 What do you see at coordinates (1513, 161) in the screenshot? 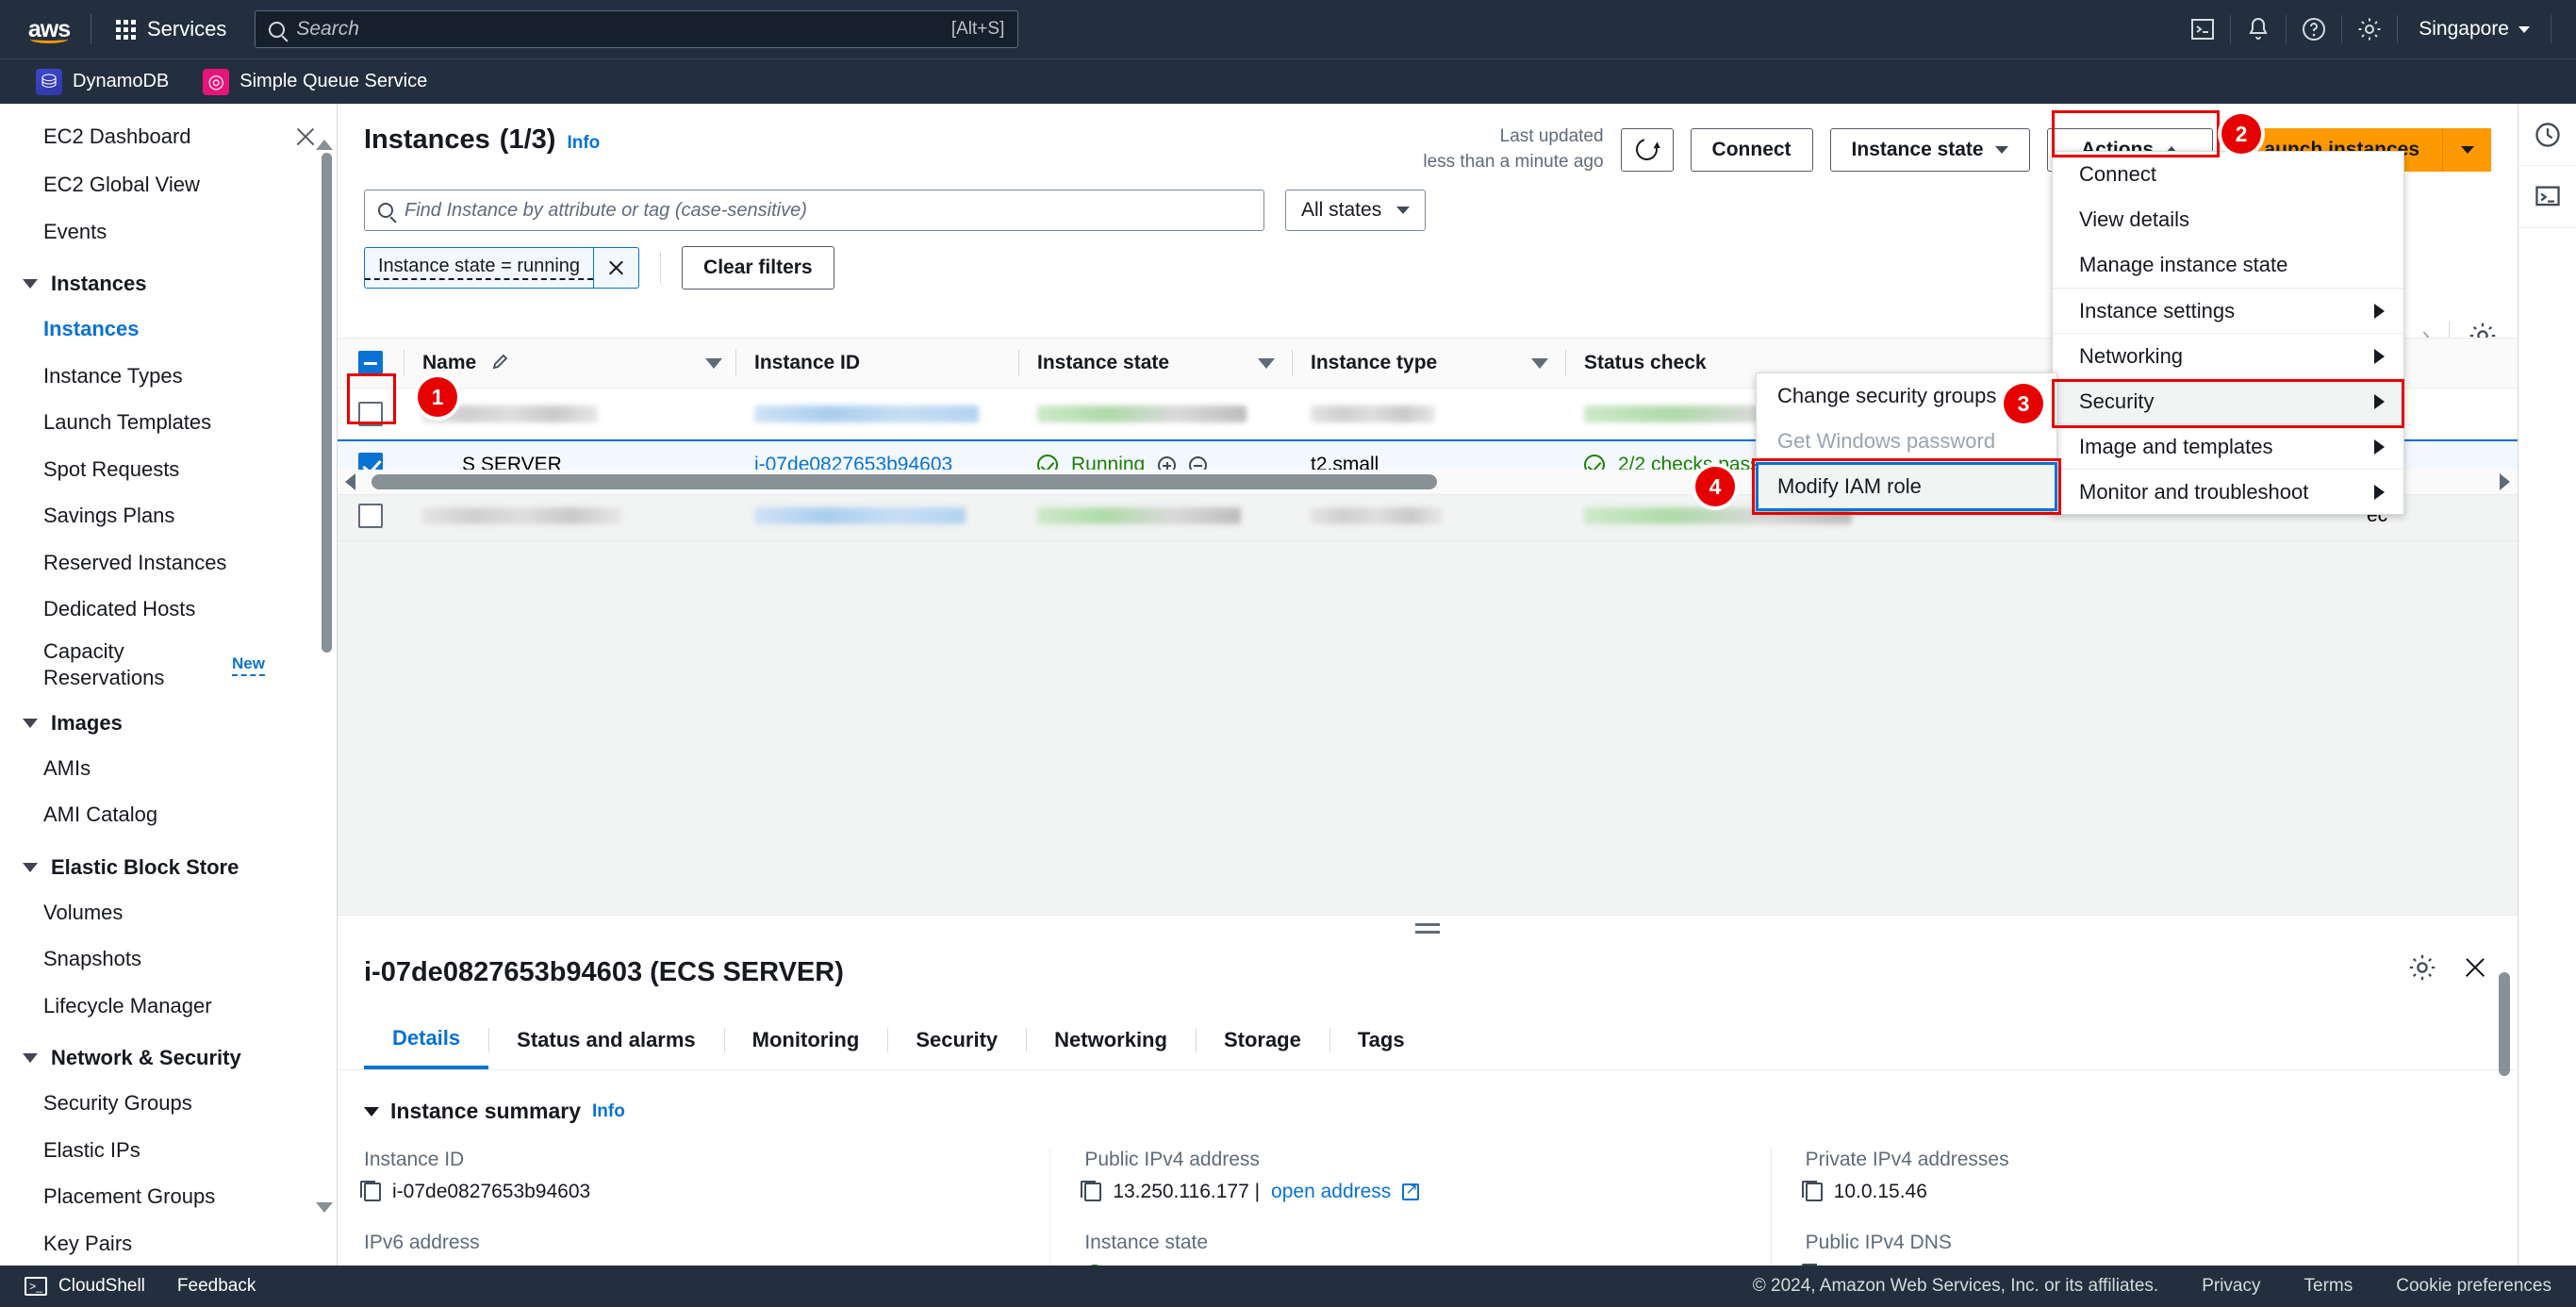
I see `last-updated-line2: less than a minute ago` at bounding box center [1513, 161].